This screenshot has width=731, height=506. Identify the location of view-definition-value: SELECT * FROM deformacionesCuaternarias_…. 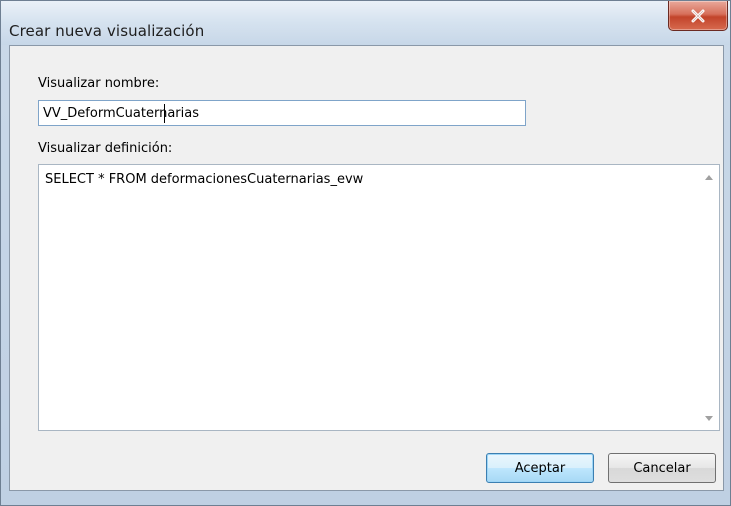
(204, 179).